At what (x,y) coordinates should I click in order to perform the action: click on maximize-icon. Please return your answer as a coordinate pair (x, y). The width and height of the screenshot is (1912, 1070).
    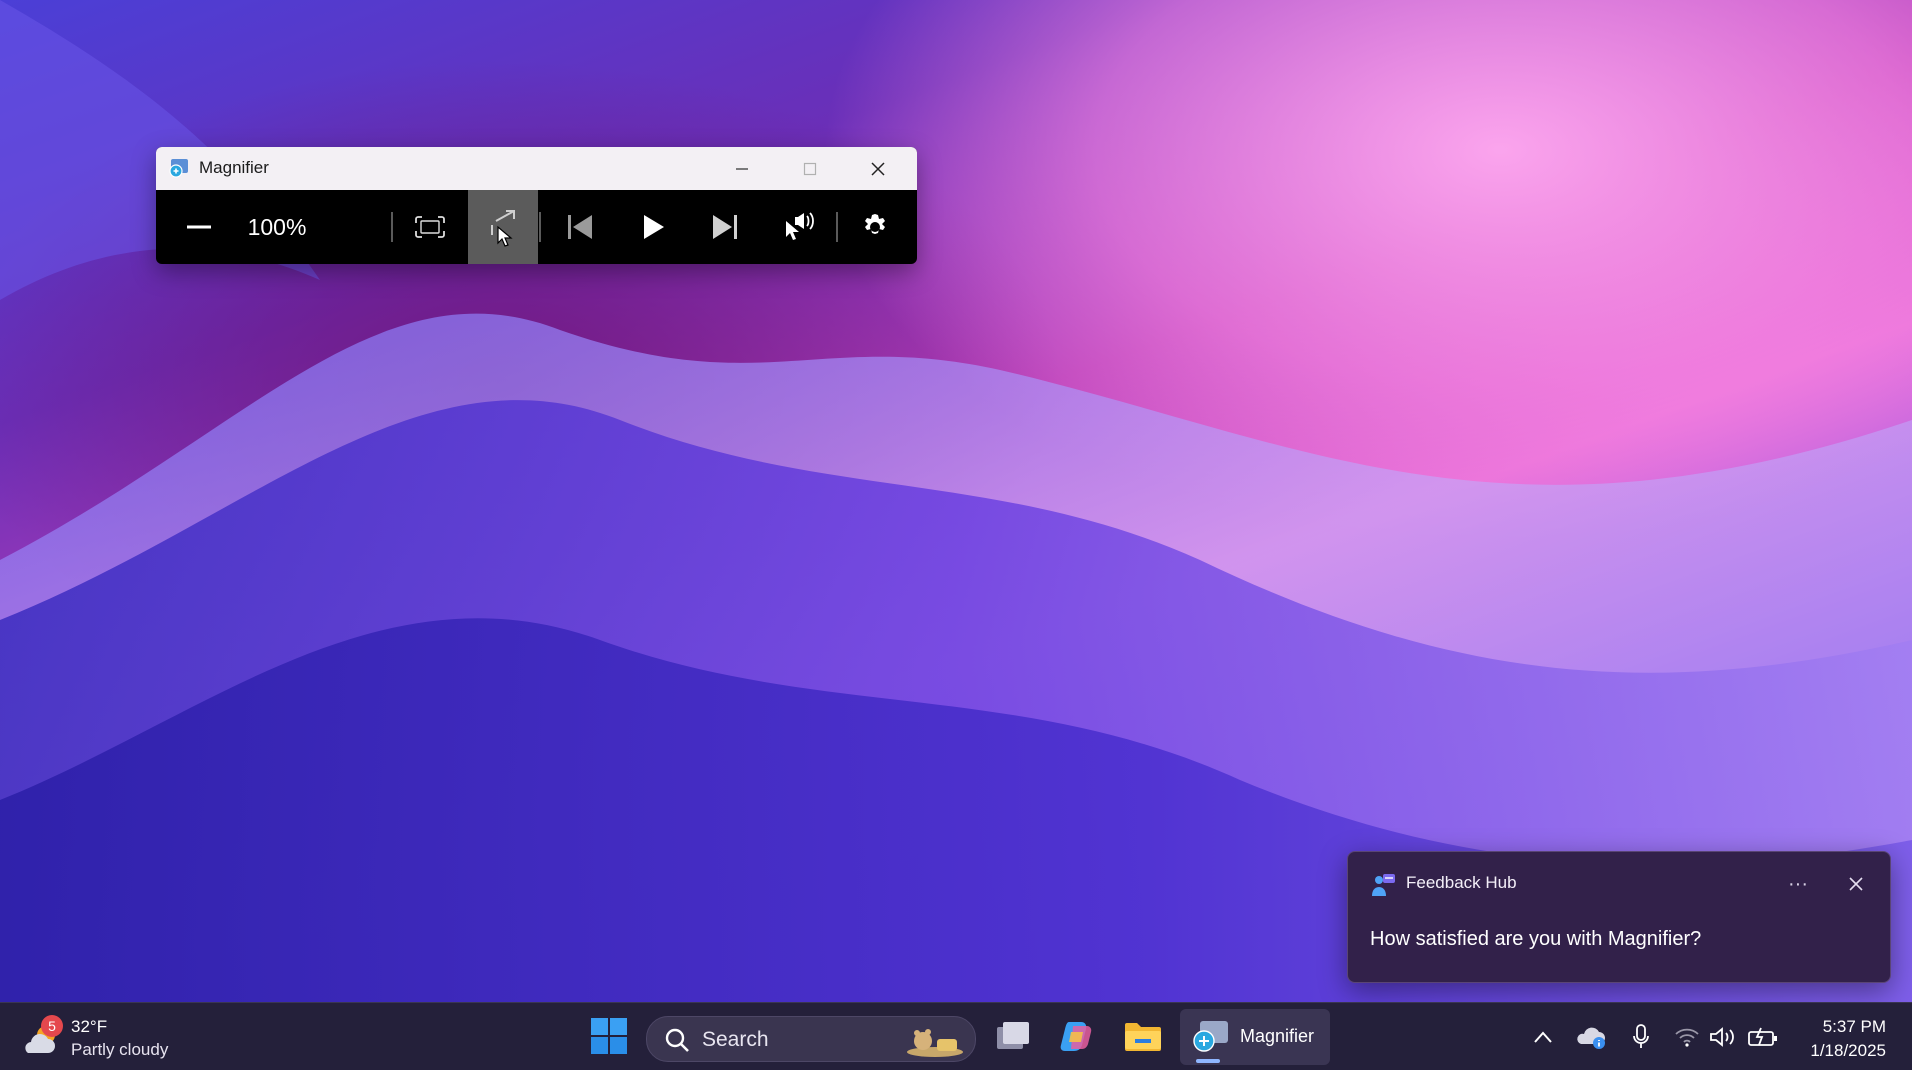
    Looking at the image, I should click on (810, 168).